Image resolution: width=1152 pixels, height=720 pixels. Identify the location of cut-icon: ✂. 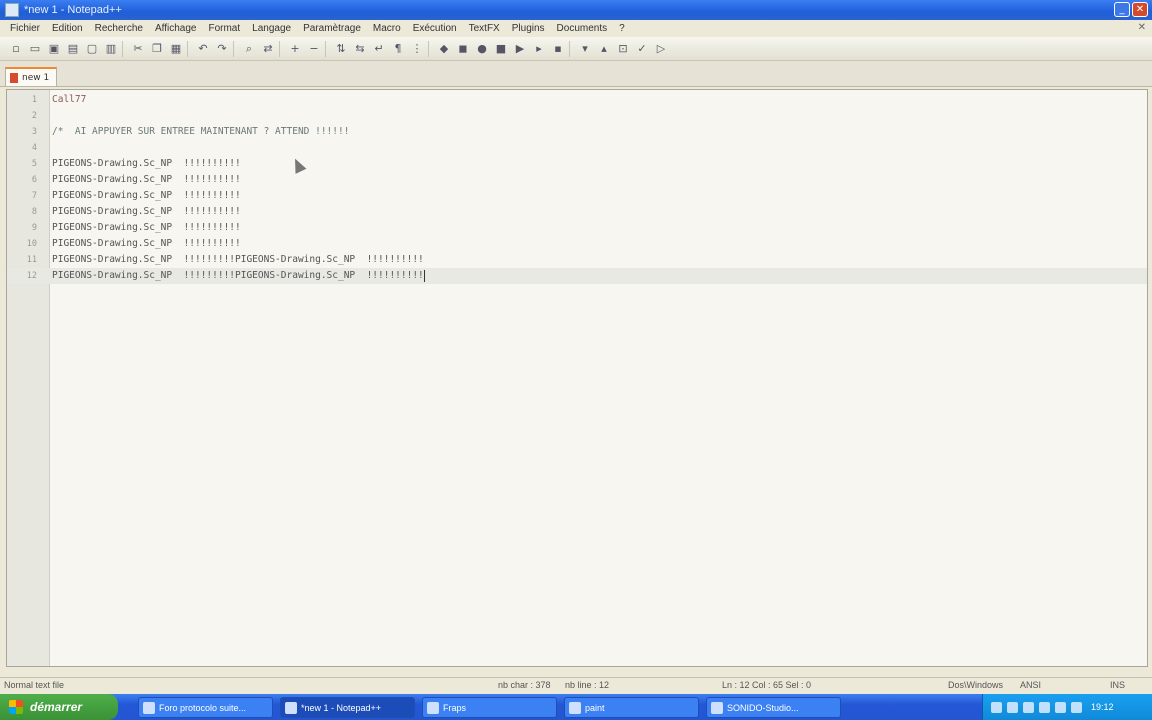
(138, 49).